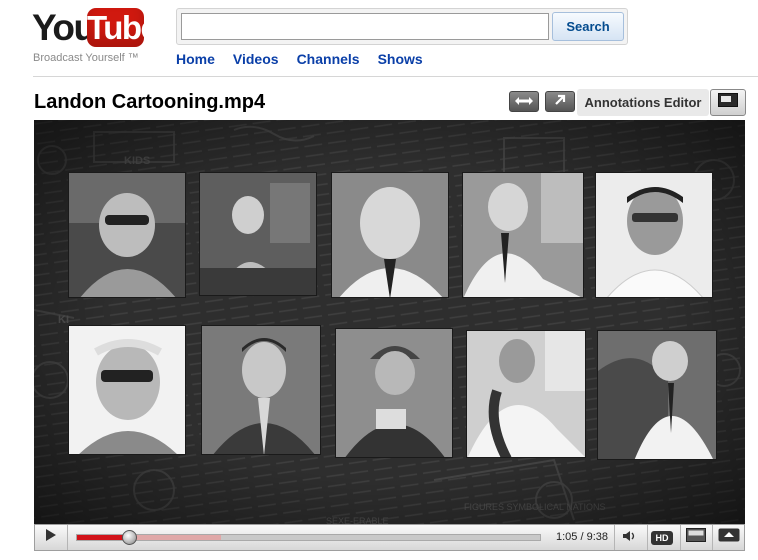 Image resolution: width=758 pixels, height=560 pixels. Describe the element at coordinates (328, 59) in the screenshot. I see `nav-channels: Channels` at that location.